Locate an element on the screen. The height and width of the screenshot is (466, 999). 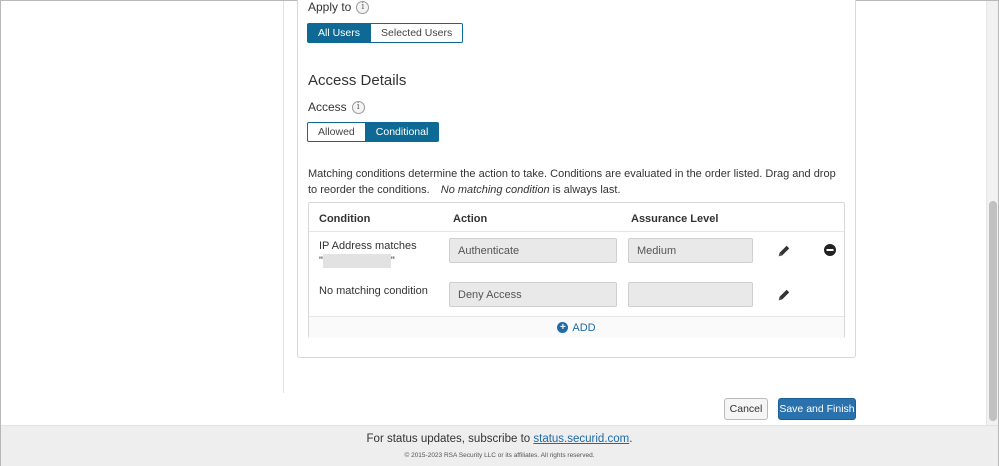
page-scrollbar is located at coordinates (992, 213).